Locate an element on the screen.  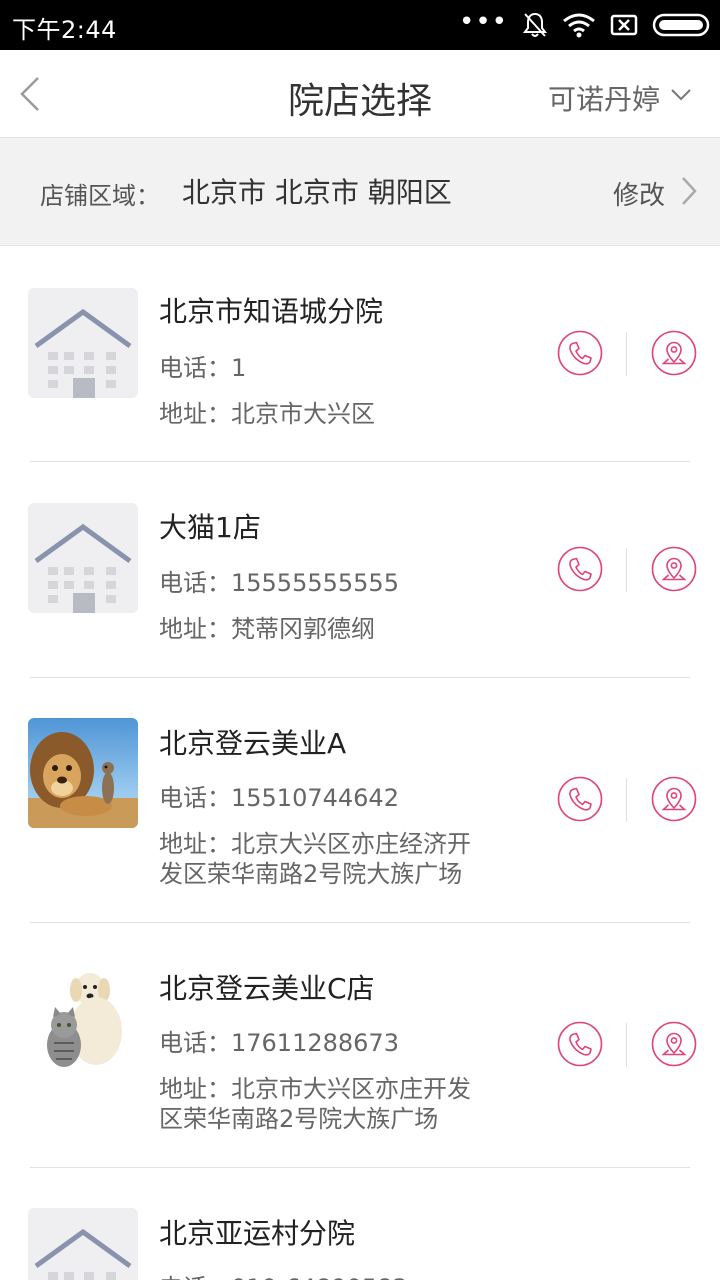
bell-muted-icon is located at coordinates (535, 24).